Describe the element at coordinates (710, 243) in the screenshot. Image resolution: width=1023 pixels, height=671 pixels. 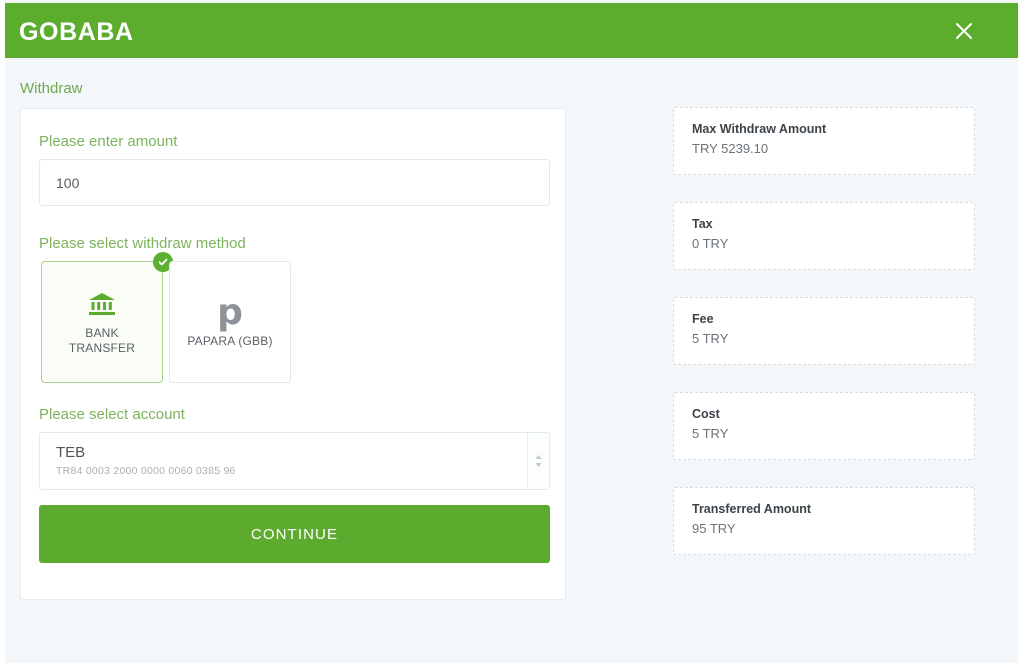
I see `summary-card-value: 0 TRY` at that location.